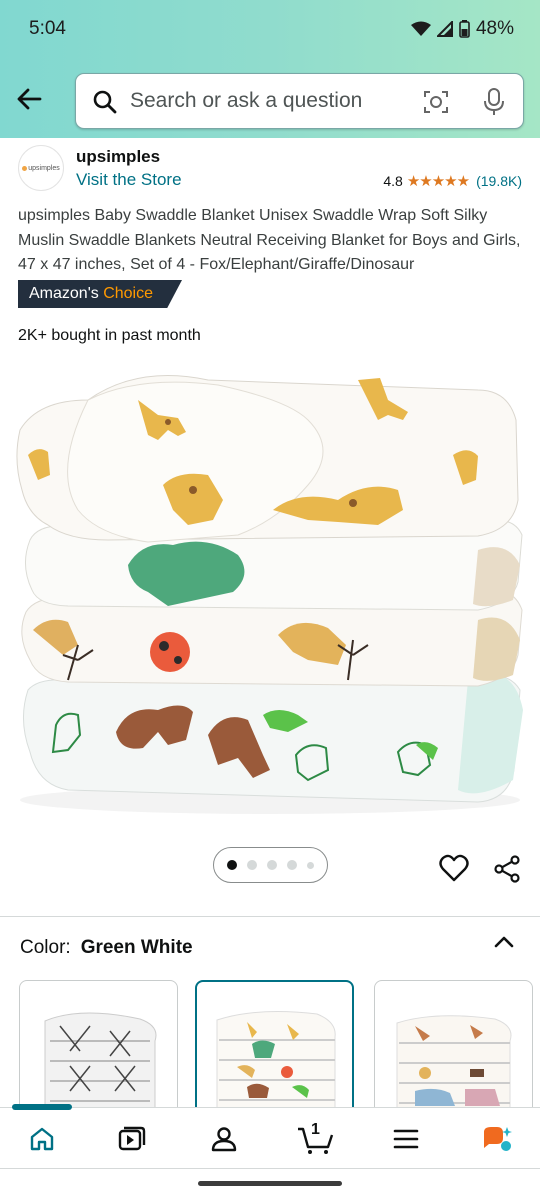 The width and height of the screenshot is (540, 1200). I want to click on rating-score: 4.8, so click(393, 181).